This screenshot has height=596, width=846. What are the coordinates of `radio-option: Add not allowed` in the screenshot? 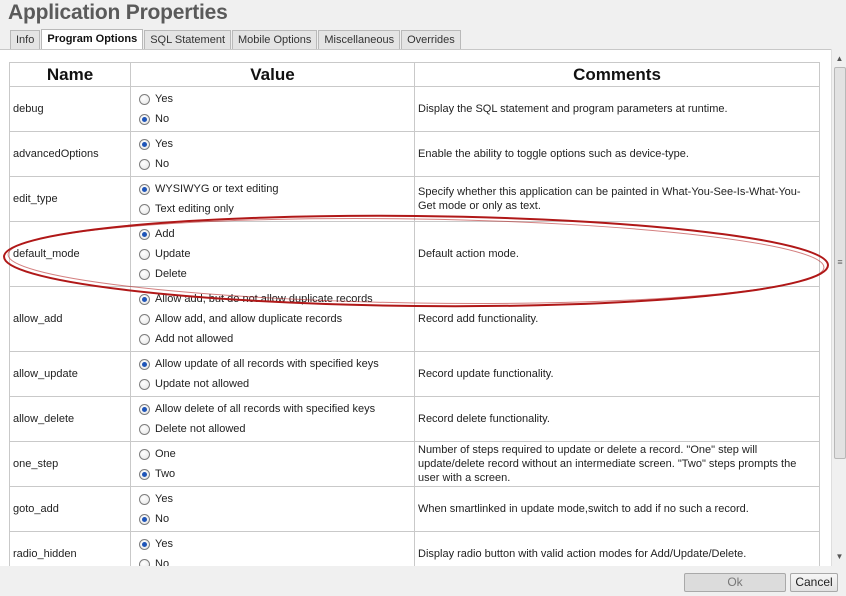 It's located at (276, 339).